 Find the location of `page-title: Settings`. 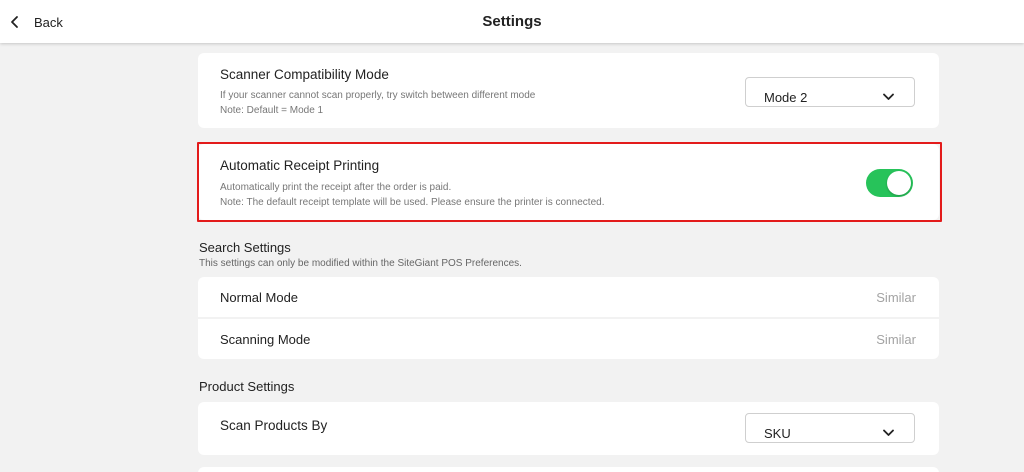

page-title: Settings is located at coordinates (512, 21).